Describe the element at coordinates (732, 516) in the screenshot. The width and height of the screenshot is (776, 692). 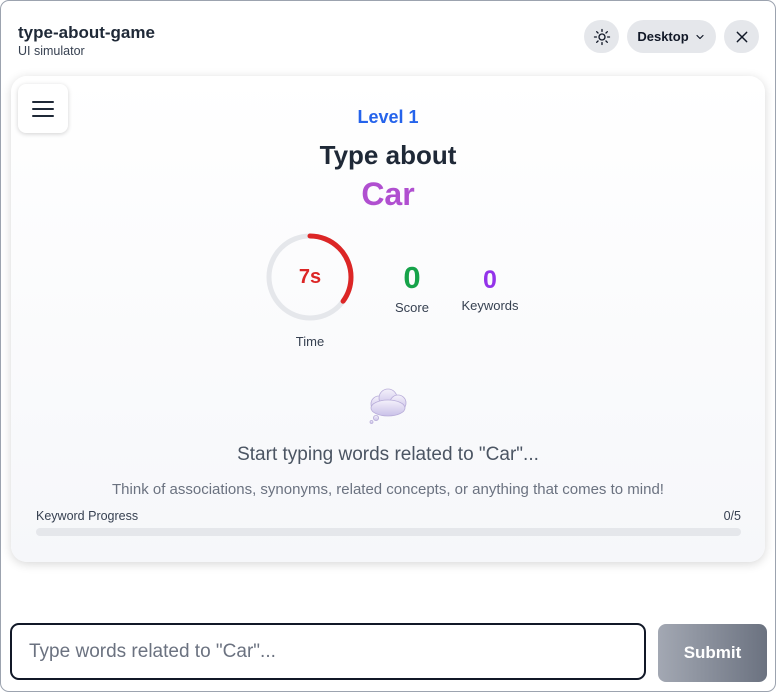
I see `keyword-progress-count: 0/5` at that location.